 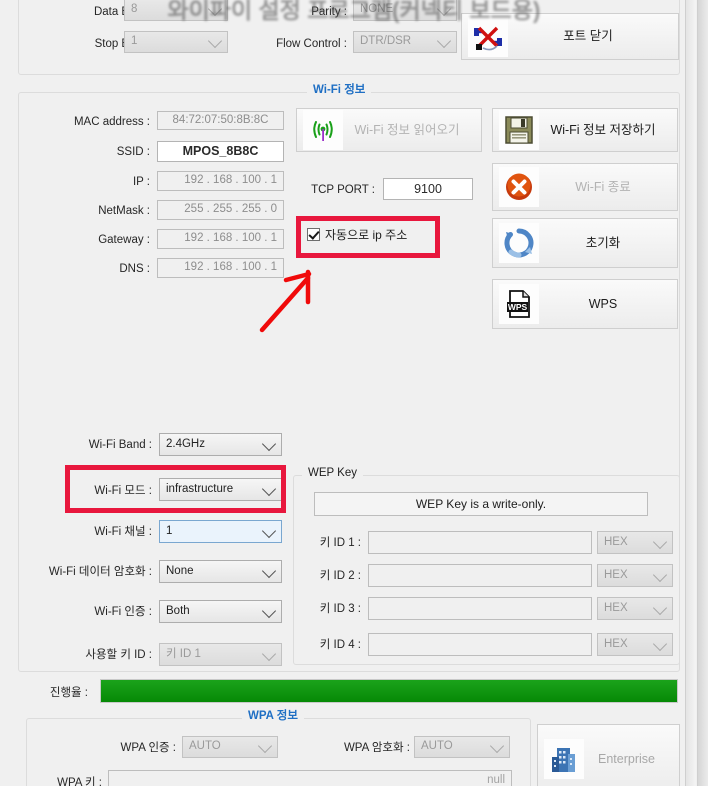 What do you see at coordinates (134, 41) in the screenshot?
I see `stop-bits-value: 1` at bounding box center [134, 41].